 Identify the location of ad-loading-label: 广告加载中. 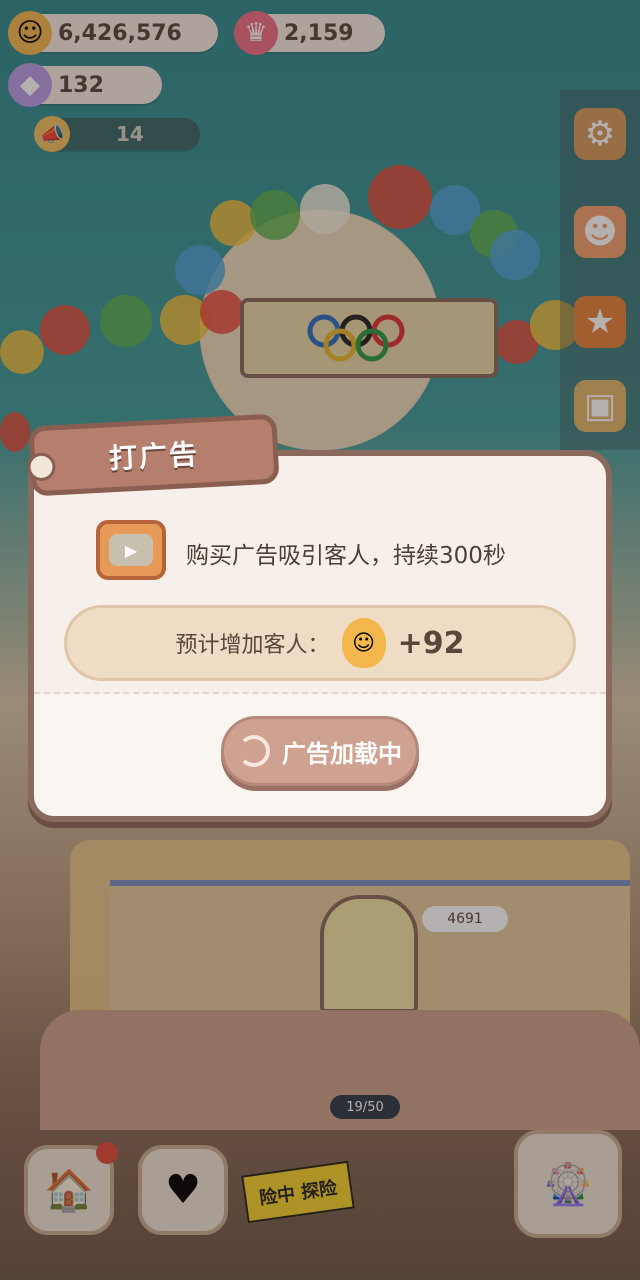
(342, 753).